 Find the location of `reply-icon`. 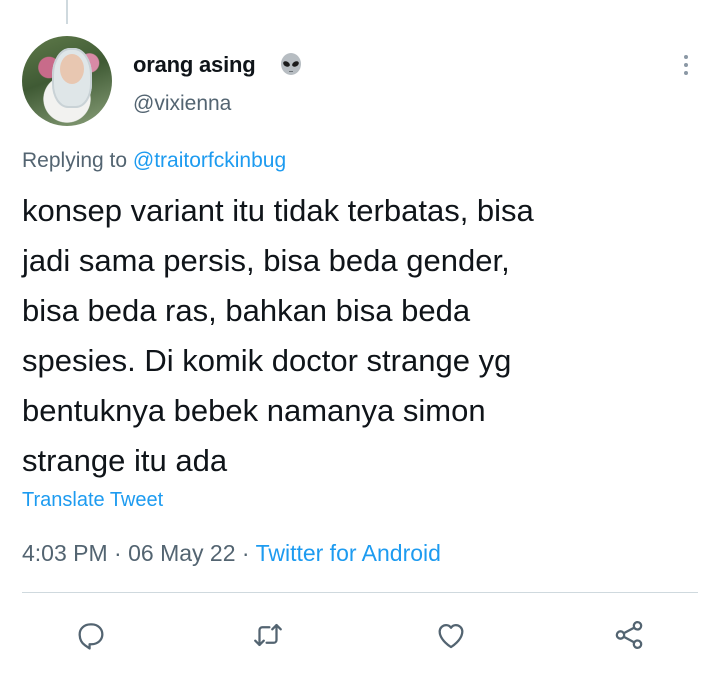

reply-icon is located at coordinates (91, 636).